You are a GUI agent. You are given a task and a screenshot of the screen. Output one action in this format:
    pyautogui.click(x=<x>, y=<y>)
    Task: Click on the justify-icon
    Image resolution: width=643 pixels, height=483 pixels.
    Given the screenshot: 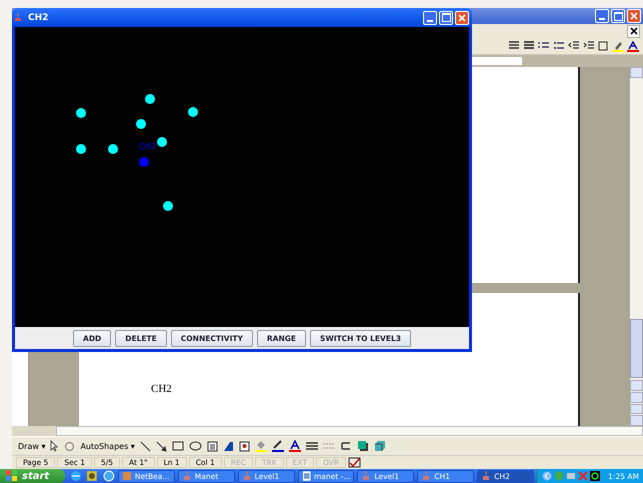 What is the action you would take?
    pyautogui.click(x=529, y=46)
    